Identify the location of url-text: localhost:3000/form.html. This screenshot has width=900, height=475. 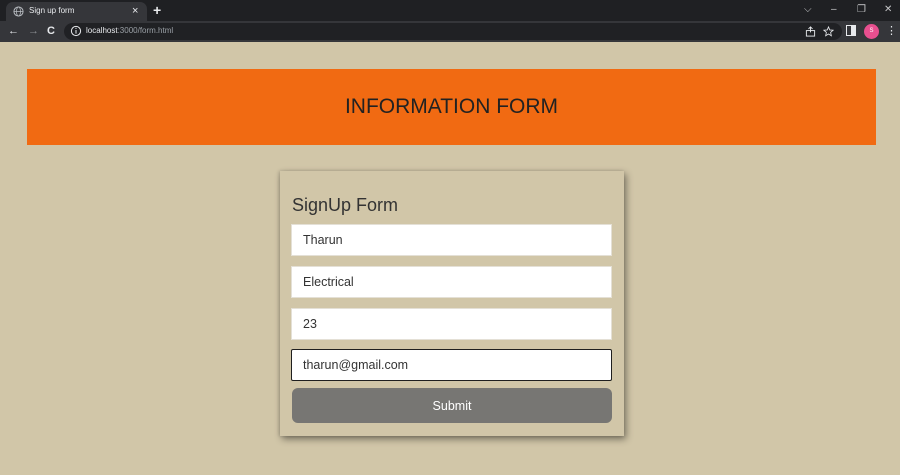
(129, 30).